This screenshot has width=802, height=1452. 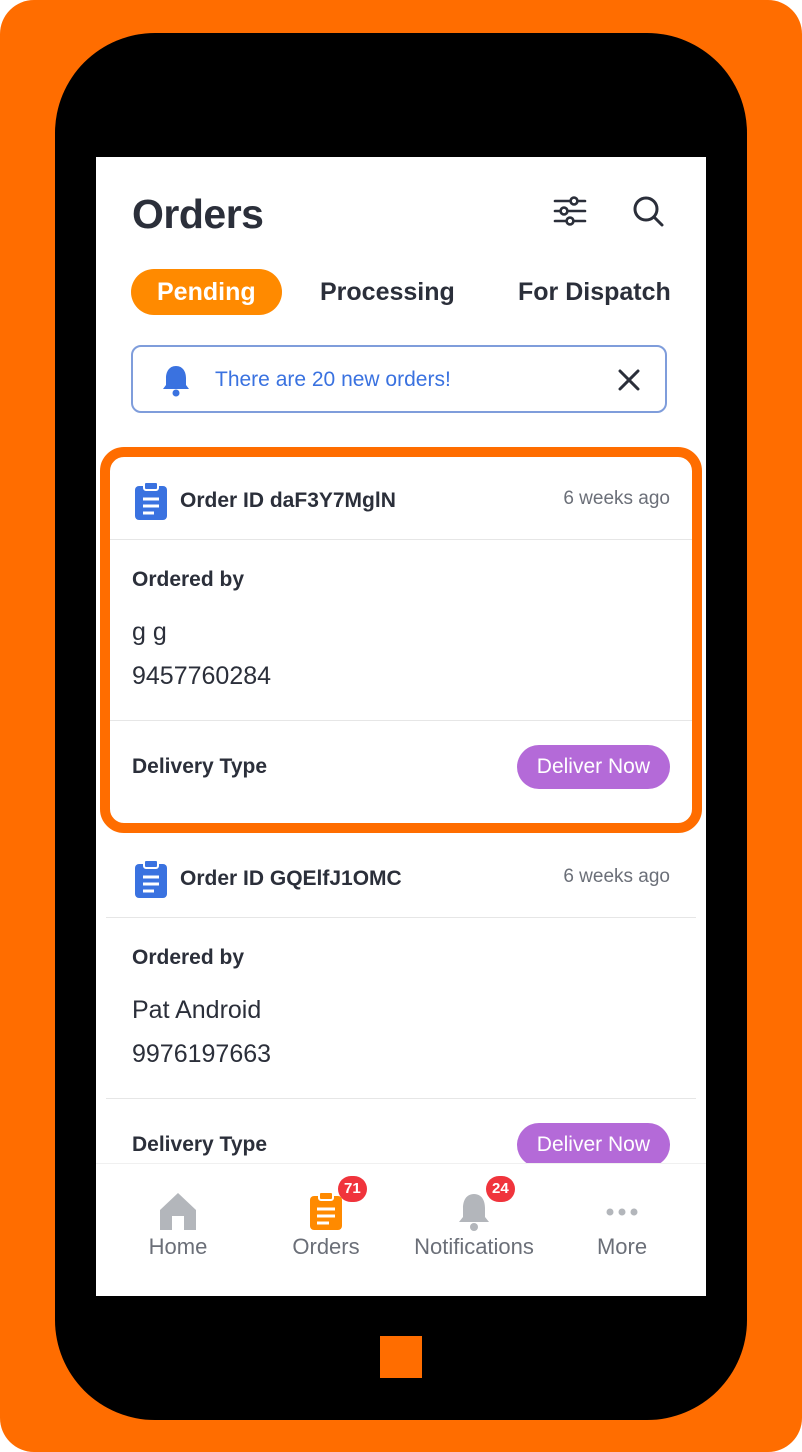 What do you see at coordinates (401, 630) in the screenshot?
I see `order-card-body: Ordered by g g 9457760284` at bounding box center [401, 630].